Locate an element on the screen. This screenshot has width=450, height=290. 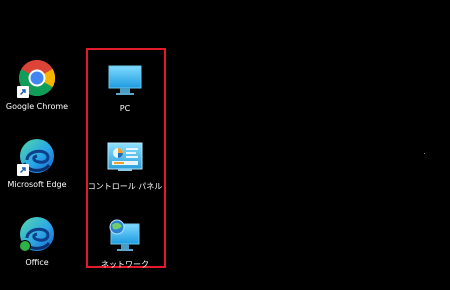
chrome-icon is located at coordinates (37, 78).